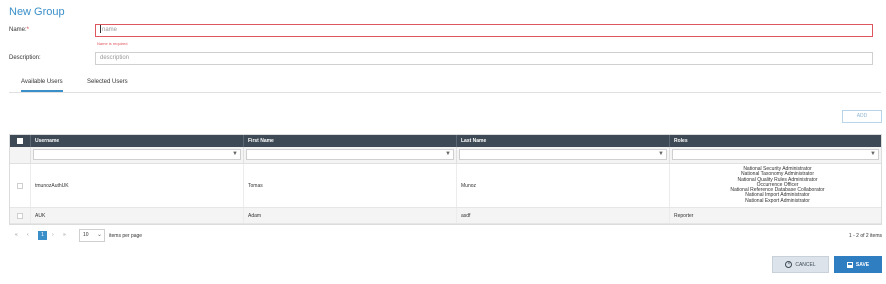 Image resolution: width=886 pixels, height=284 pixels. Describe the element at coordinates (484, 30) in the screenshot. I see `name-input: name` at that location.